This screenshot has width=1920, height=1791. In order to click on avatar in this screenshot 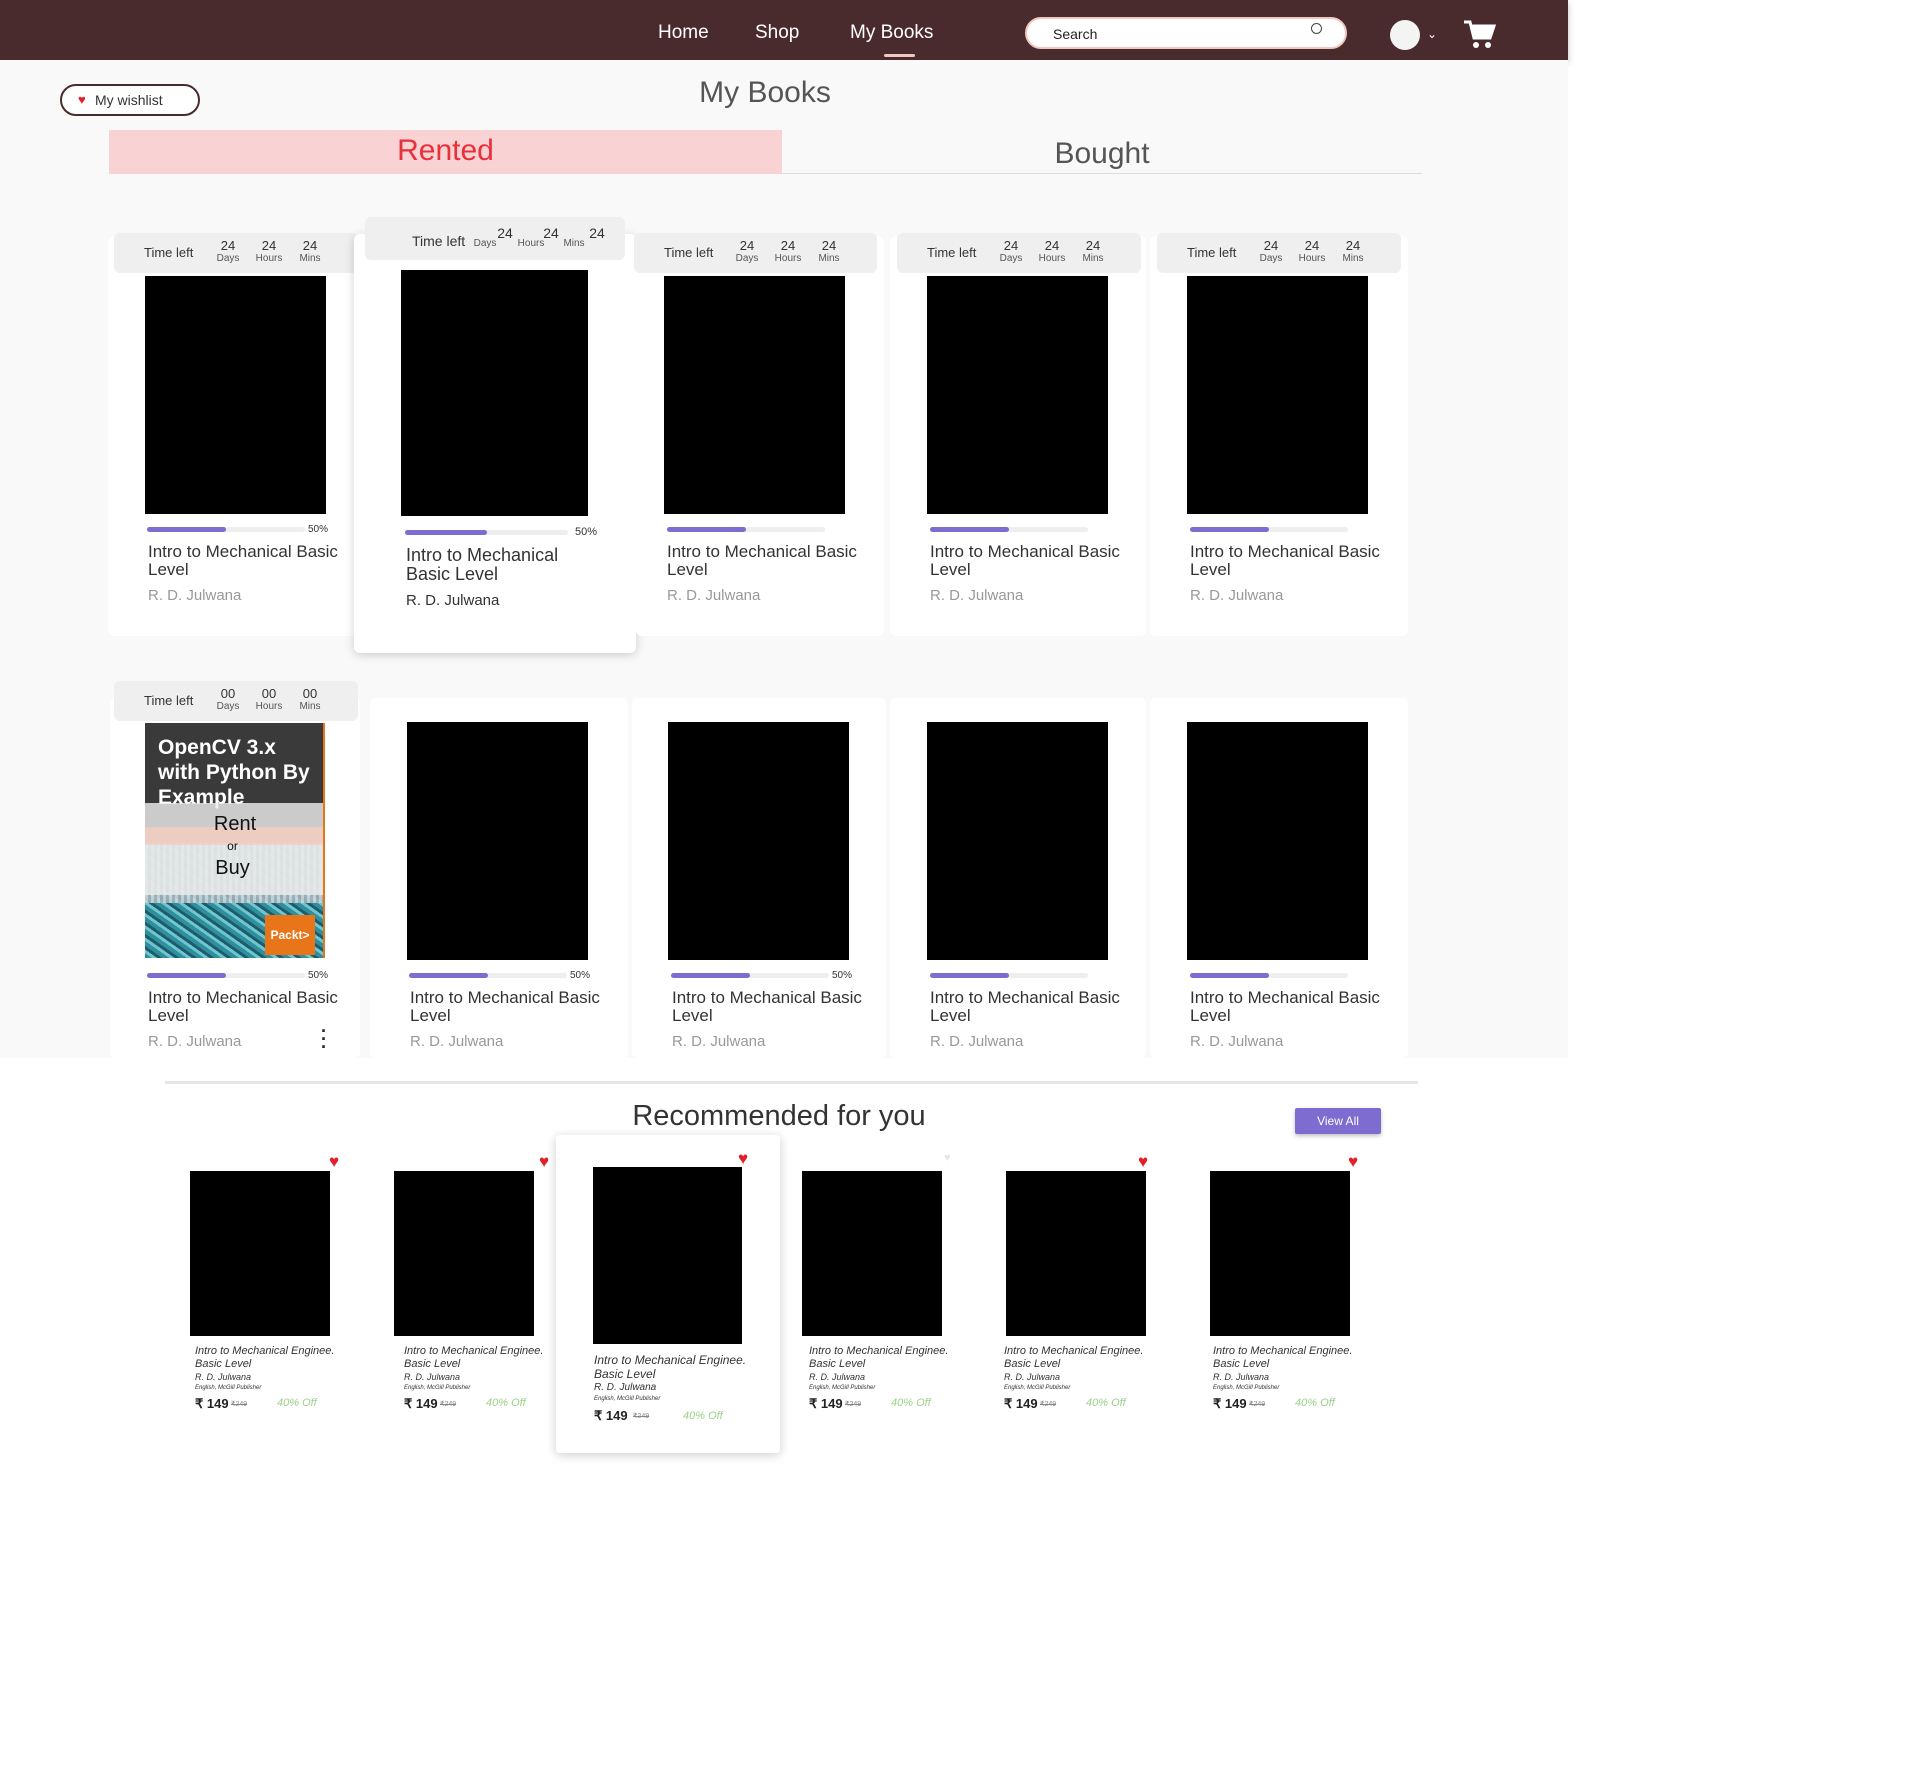, I will do `click(1405, 35)`.